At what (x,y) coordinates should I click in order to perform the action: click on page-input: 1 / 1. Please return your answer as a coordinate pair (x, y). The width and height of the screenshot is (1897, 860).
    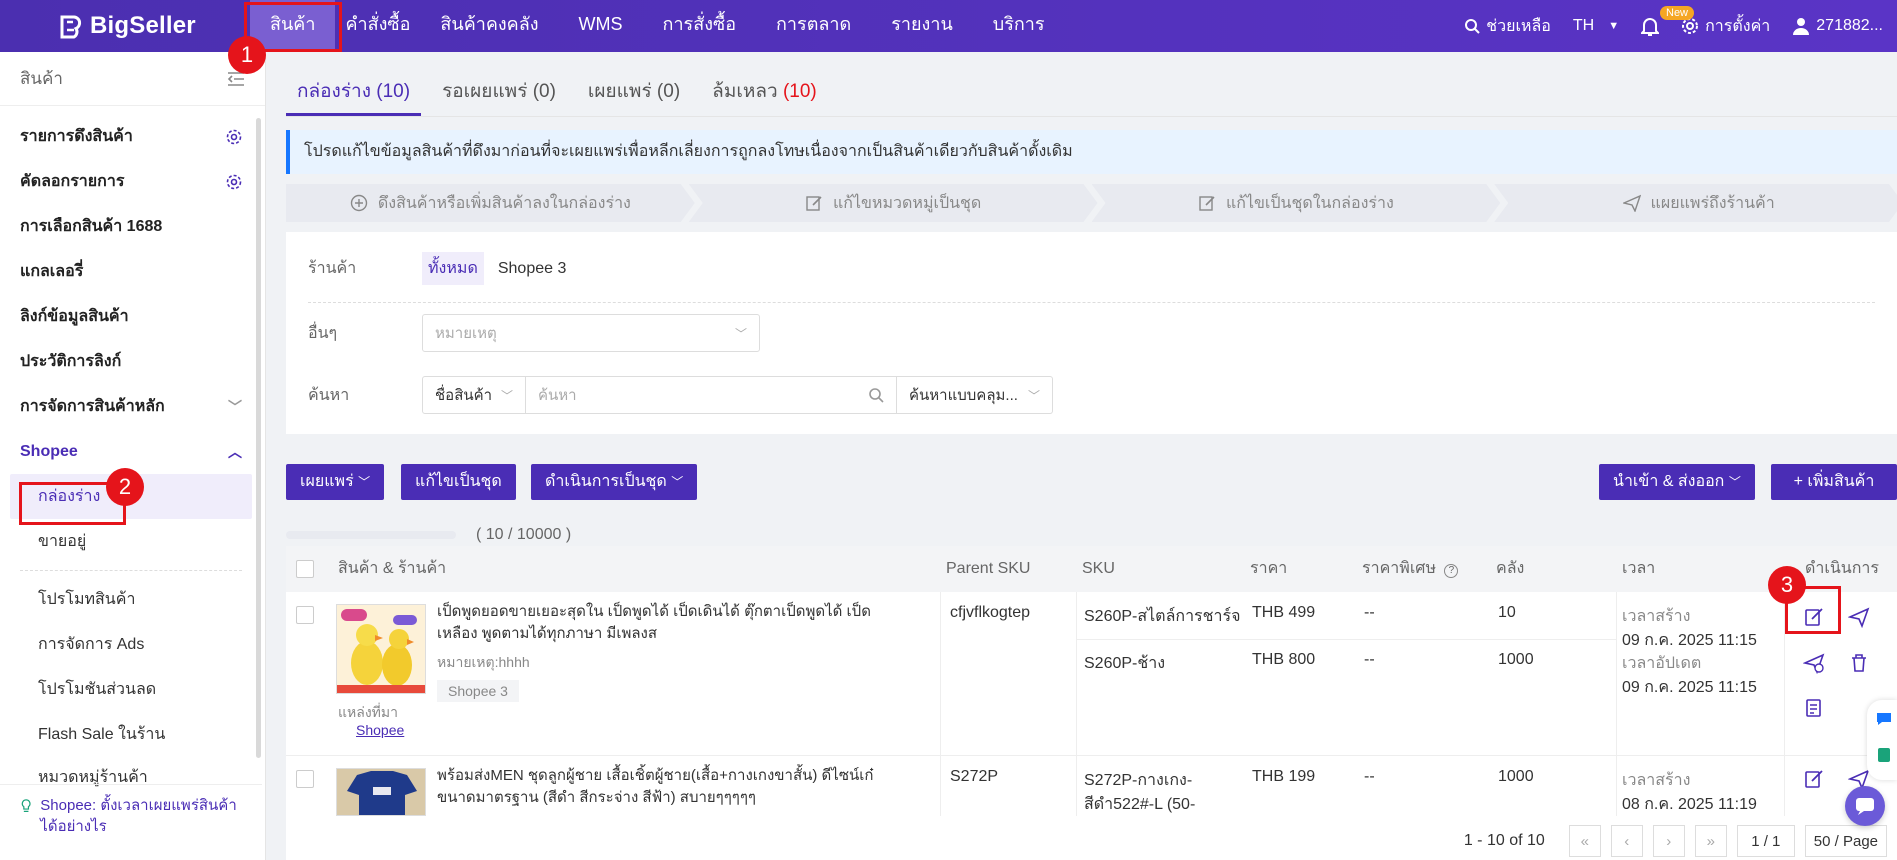
    Looking at the image, I should click on (1765, 841).